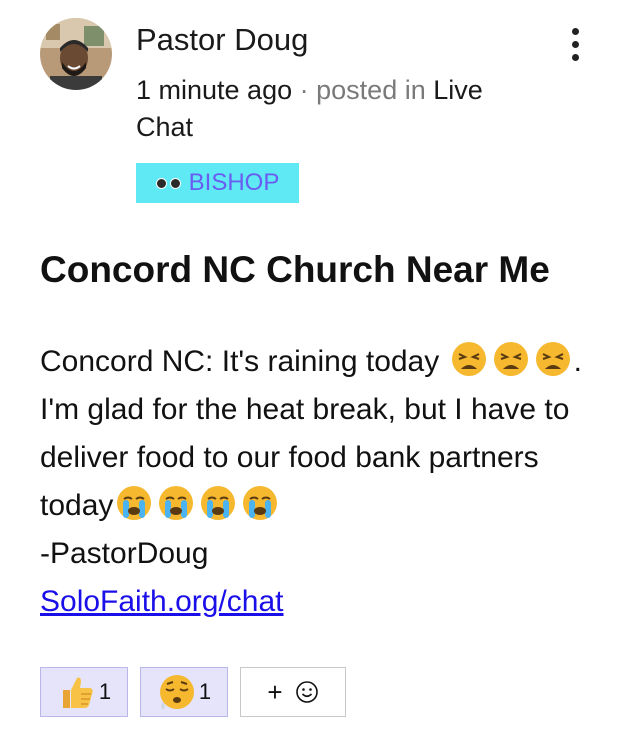 Image resolution: width=640 pixels, height=740 pixels. I want to click on reaction-sleepy-face-button: 1, so click(184, 692).